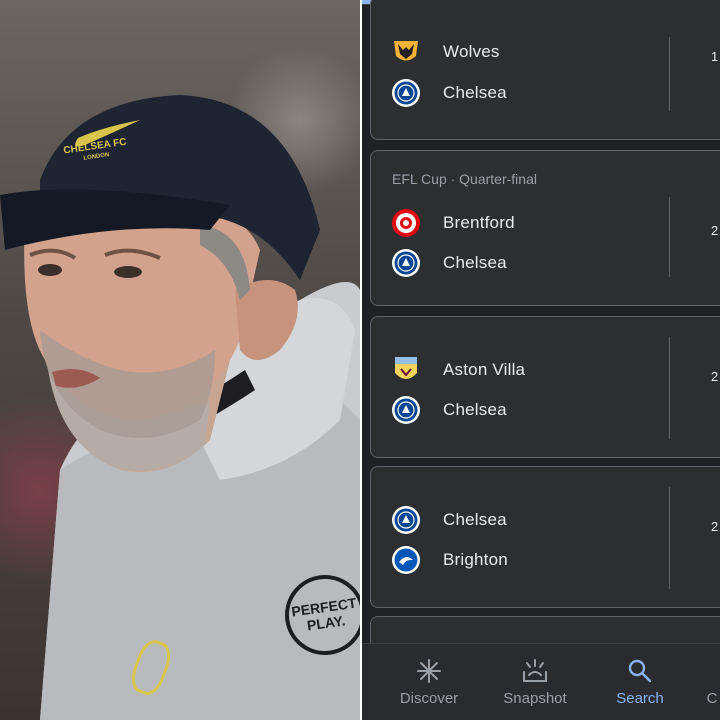  I want to click on score-fragment: 1, so click(715, 56).